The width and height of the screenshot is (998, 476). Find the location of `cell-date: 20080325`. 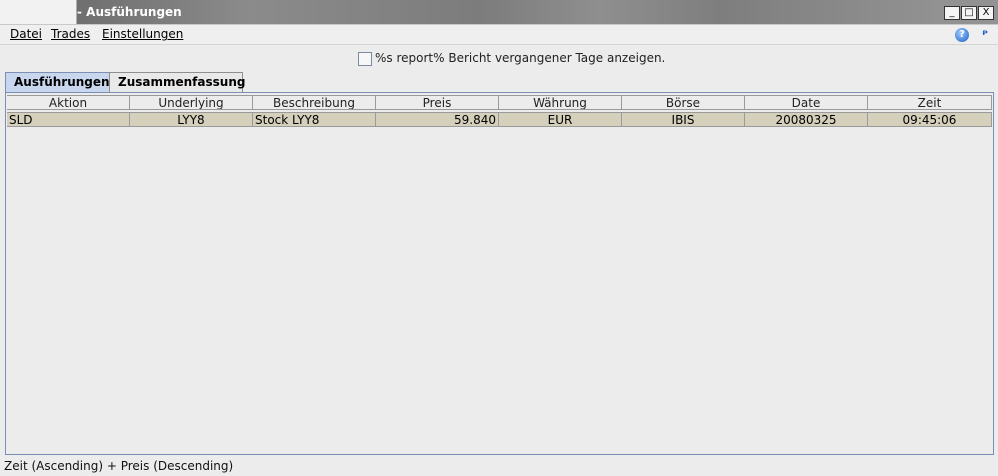

cell-date: 20080325 is located at coordinates (806, 119).